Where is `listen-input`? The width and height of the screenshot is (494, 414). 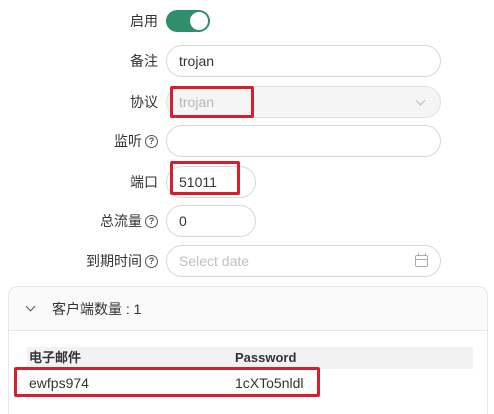 listen-input is located at coordinates (303, 141).